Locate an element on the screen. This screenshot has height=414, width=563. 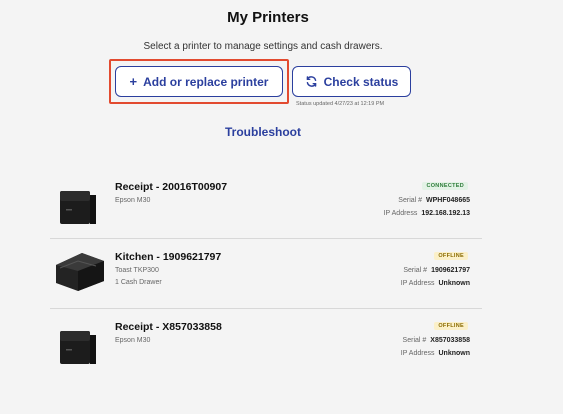
serial-line: Serial # X857033858 is located at coordinates (436, 340).